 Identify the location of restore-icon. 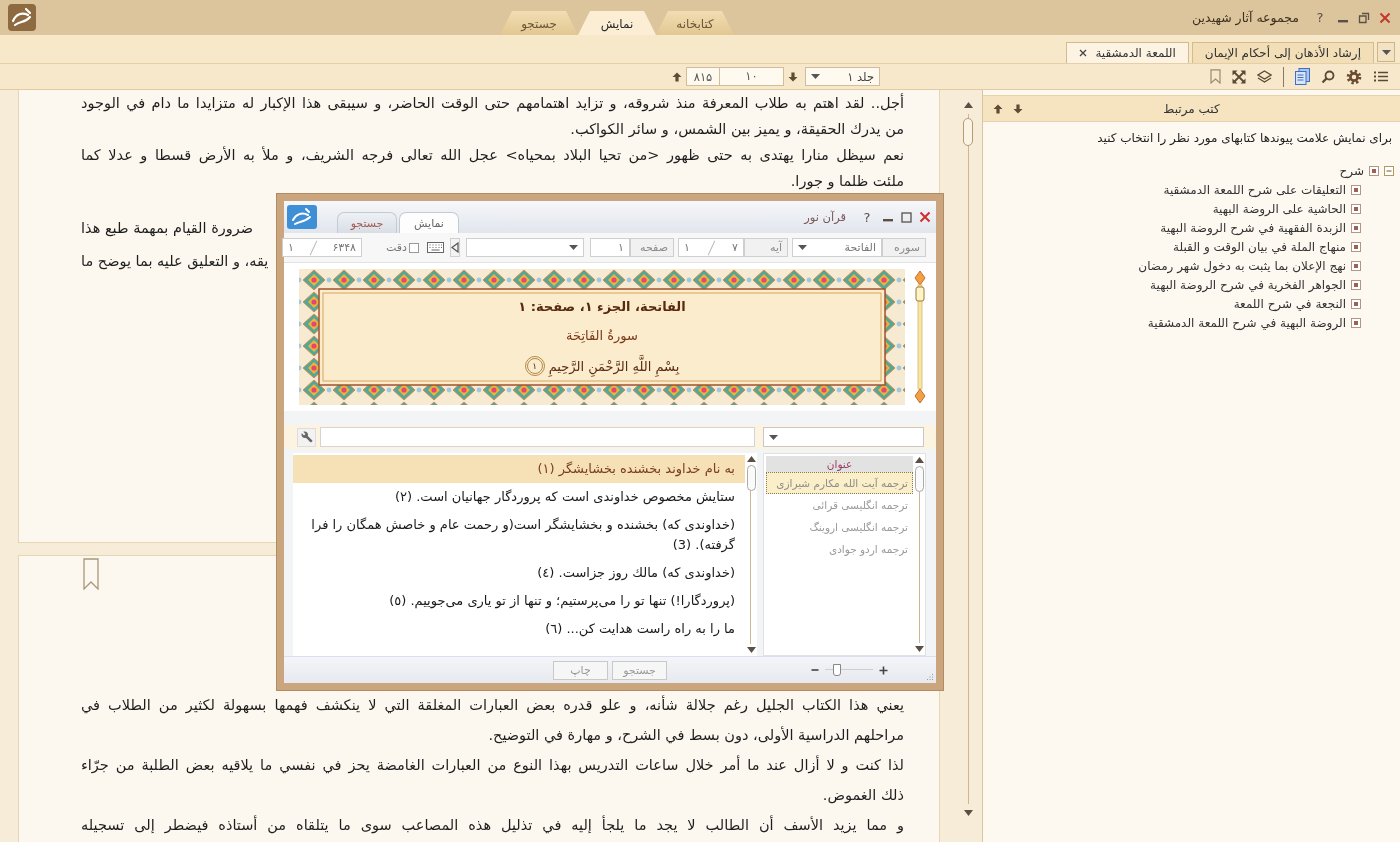
(1364, 17).